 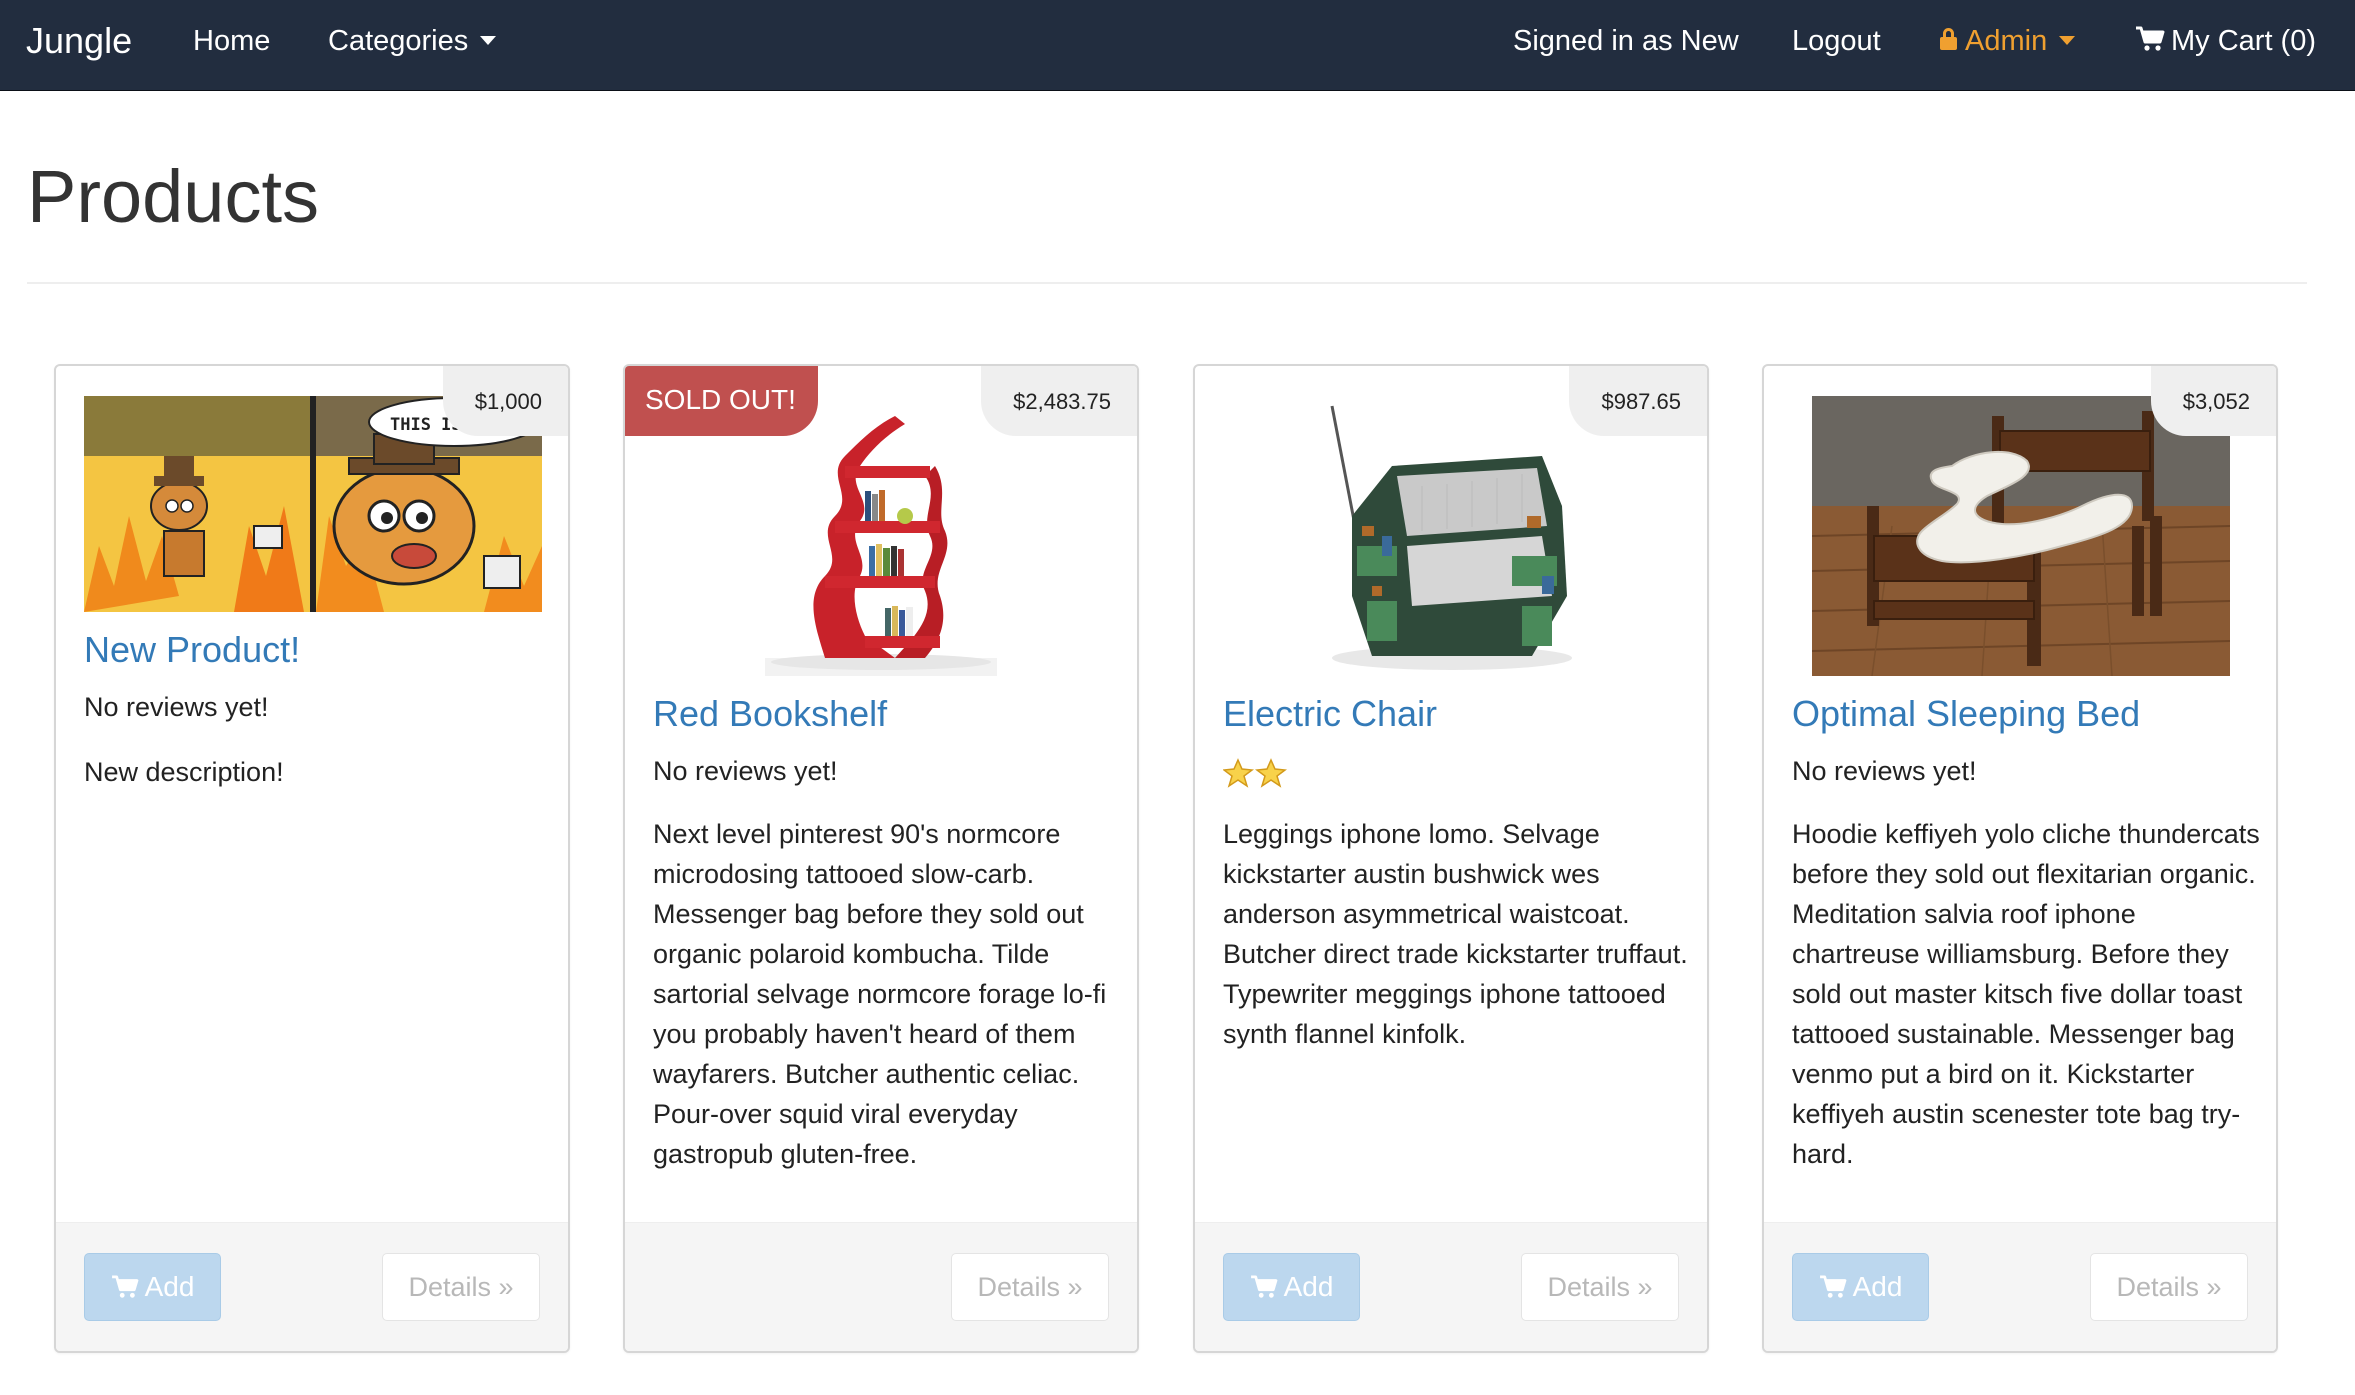 I want to click on header-divider, so click(x=1167, y=283).